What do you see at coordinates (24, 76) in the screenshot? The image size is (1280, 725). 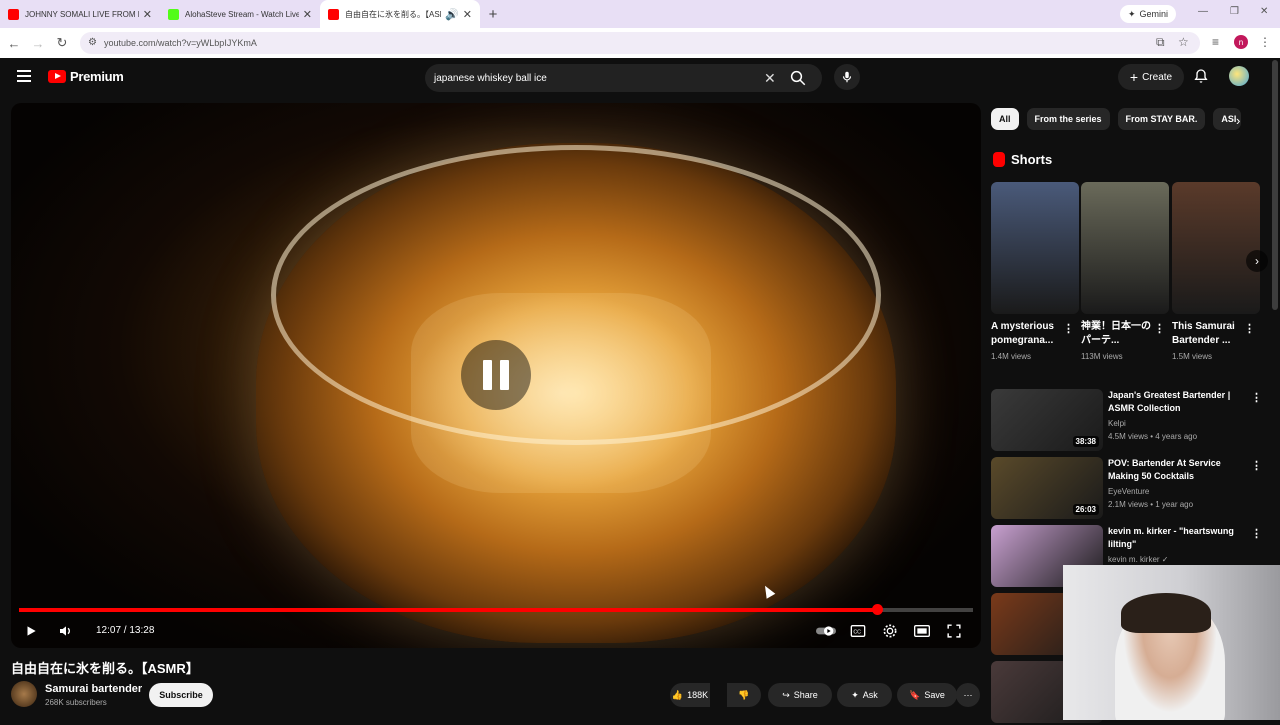 I see `guide-menu-icon` at bounding box center [24, 76].